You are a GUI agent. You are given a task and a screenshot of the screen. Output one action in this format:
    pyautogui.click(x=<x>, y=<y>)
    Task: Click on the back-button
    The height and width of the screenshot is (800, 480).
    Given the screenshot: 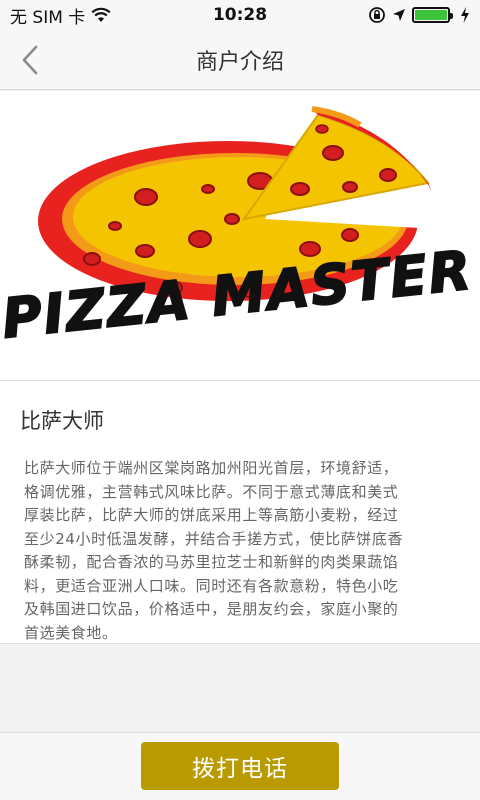 What is the action you would take?
    pyautogui.click(x=30, y=60)
    